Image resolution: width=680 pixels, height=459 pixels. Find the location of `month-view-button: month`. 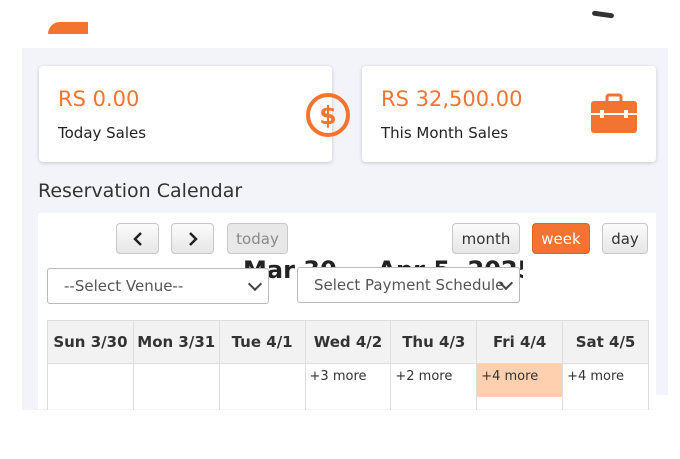

month-view-button: month is located at coordinates (486, 238).